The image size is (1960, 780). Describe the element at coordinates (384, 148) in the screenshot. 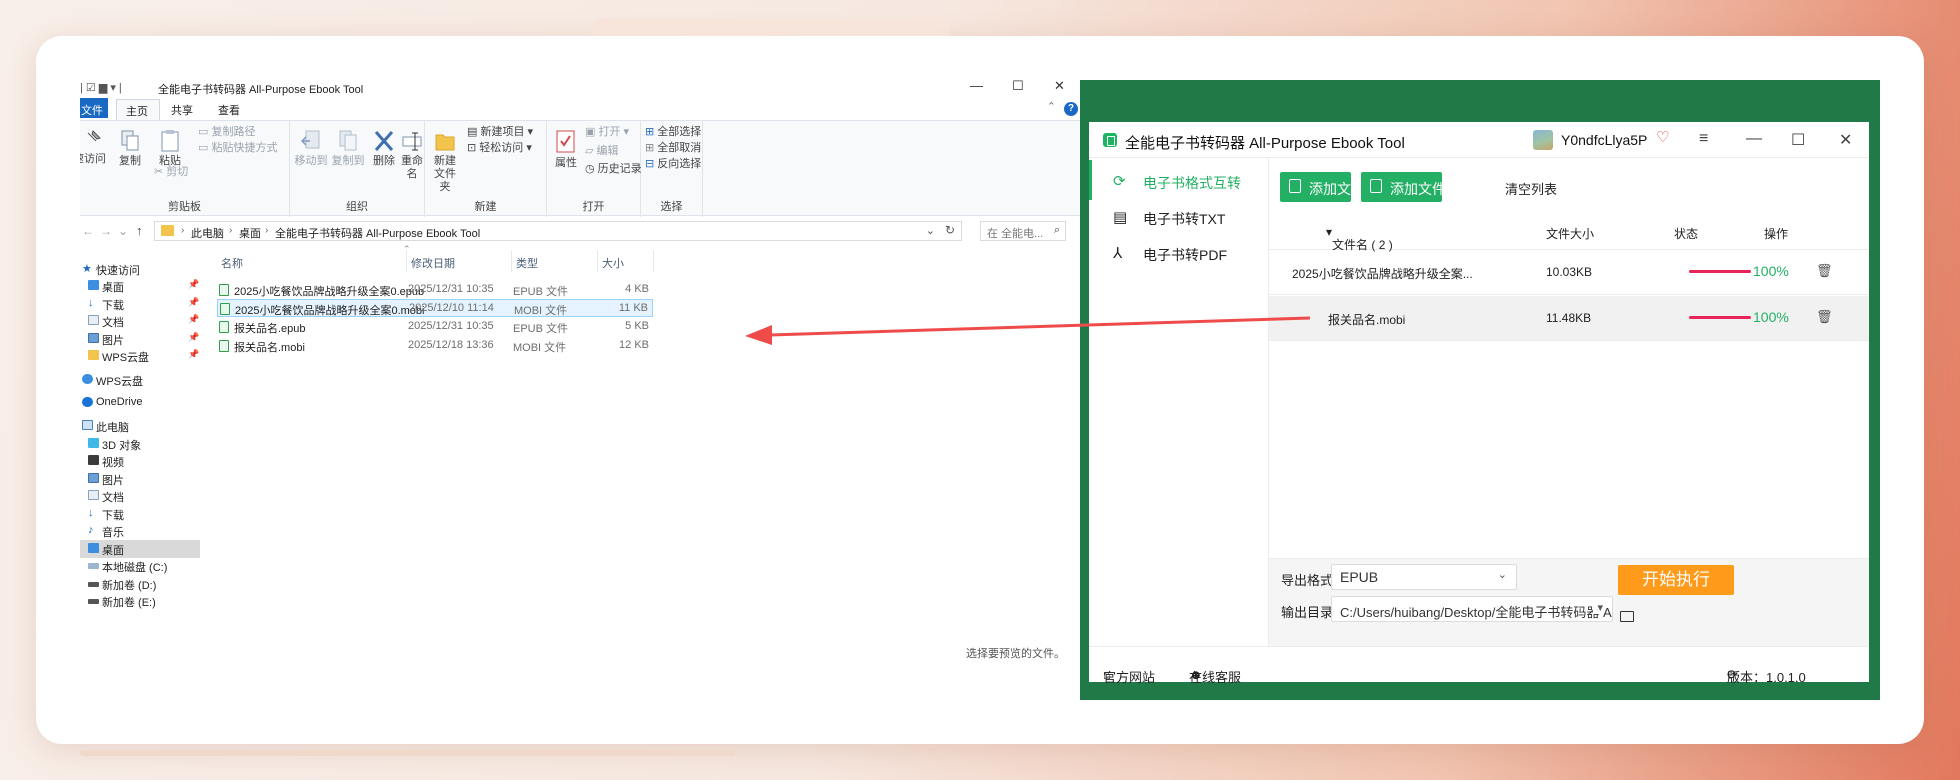

I see `delete-button: 删除` at that location.